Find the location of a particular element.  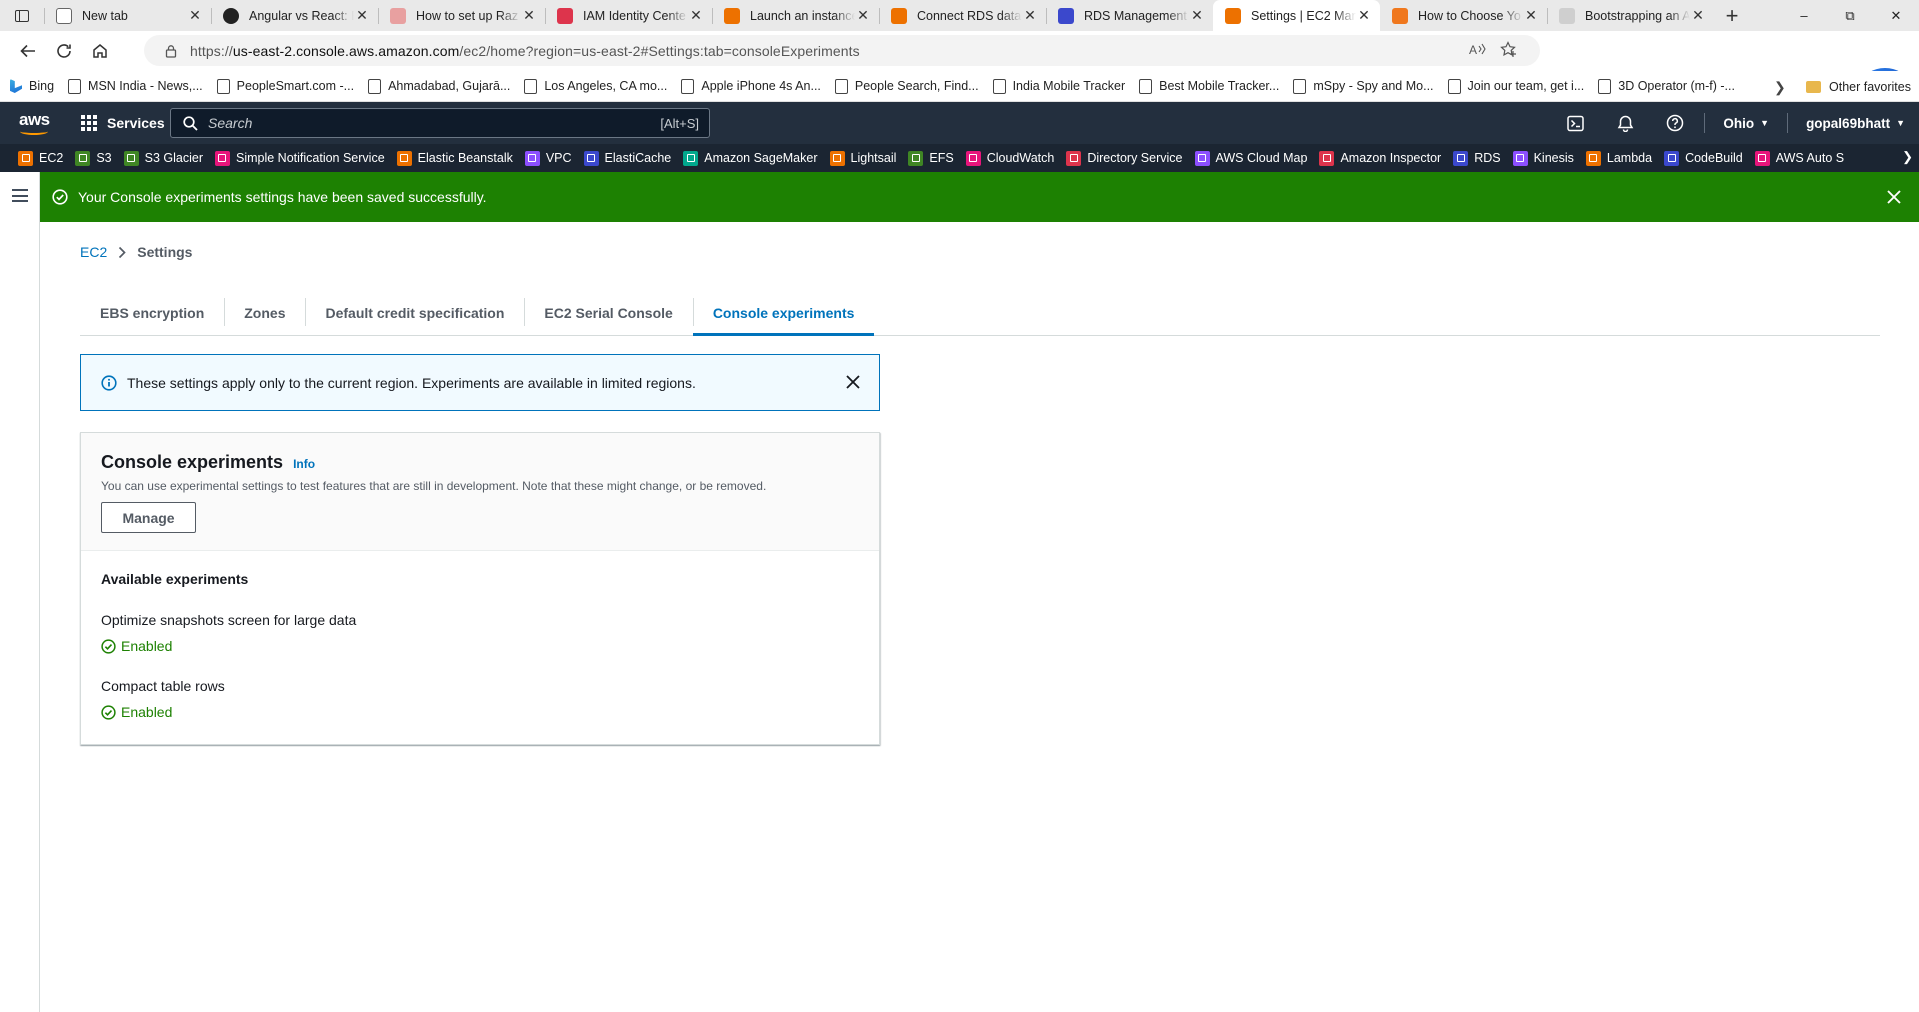

aws-smile-icon is located at coordinates (34, 131).